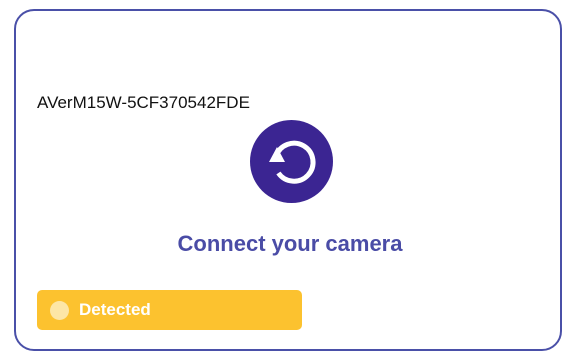  What do you see at coordinates (169, 310) in the screenshot?
I see `status-badge: Detected` at bounding box center [169, 310].